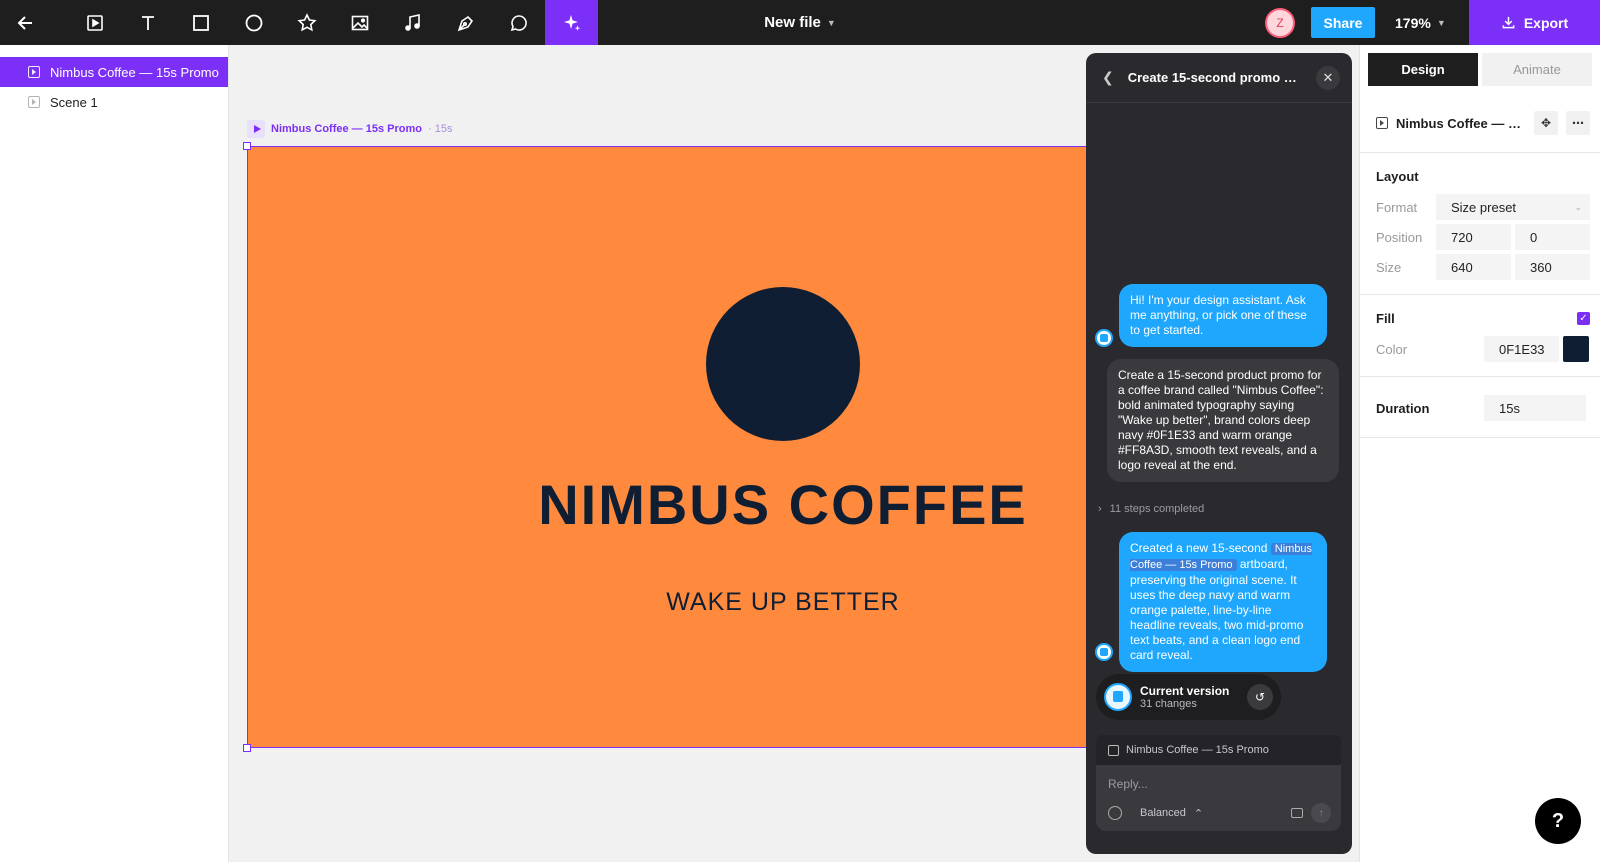 Image resolution: width=1600 pixels, height=862 pixels. I want to click on send-icon: ↑, so click(1321, 813).